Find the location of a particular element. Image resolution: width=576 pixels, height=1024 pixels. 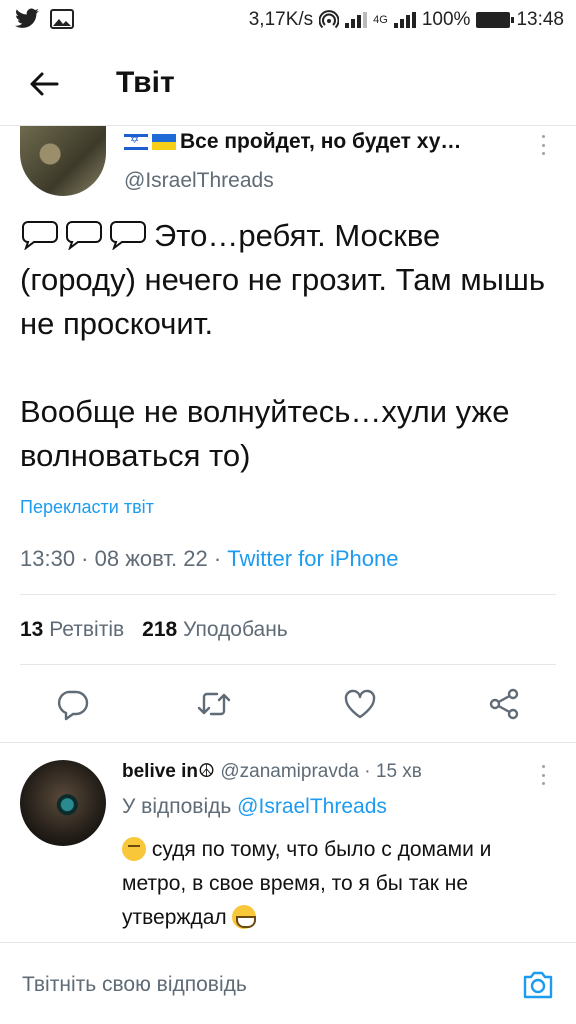

retweet-icon is located at coordinates (214, 704).